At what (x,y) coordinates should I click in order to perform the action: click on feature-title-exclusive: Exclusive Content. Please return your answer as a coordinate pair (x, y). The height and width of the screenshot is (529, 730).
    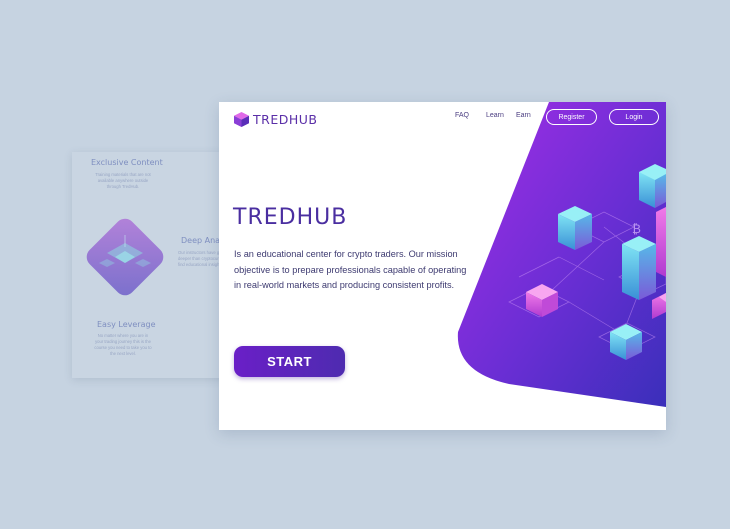
    Looking at the image, I should click on (127, 162).